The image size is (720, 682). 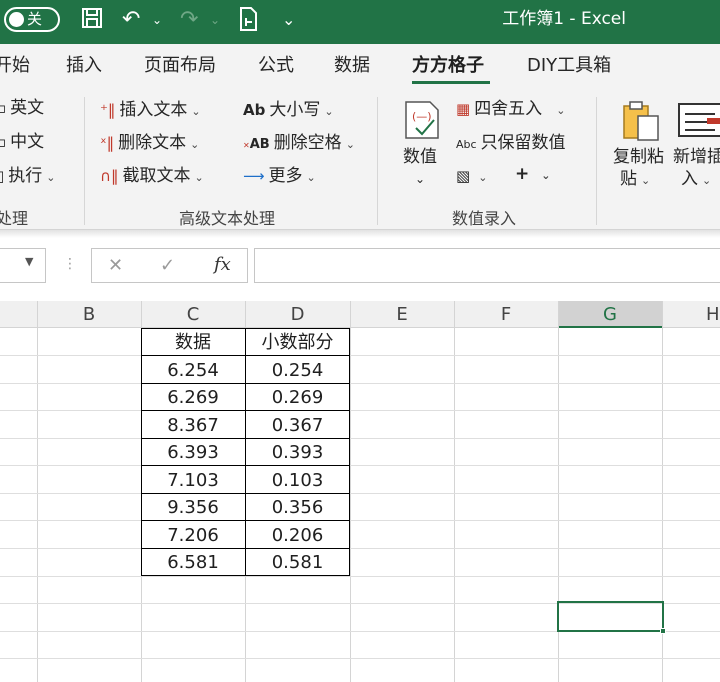 I want to click on autosave-label: 关, so click(x=35, y=19).